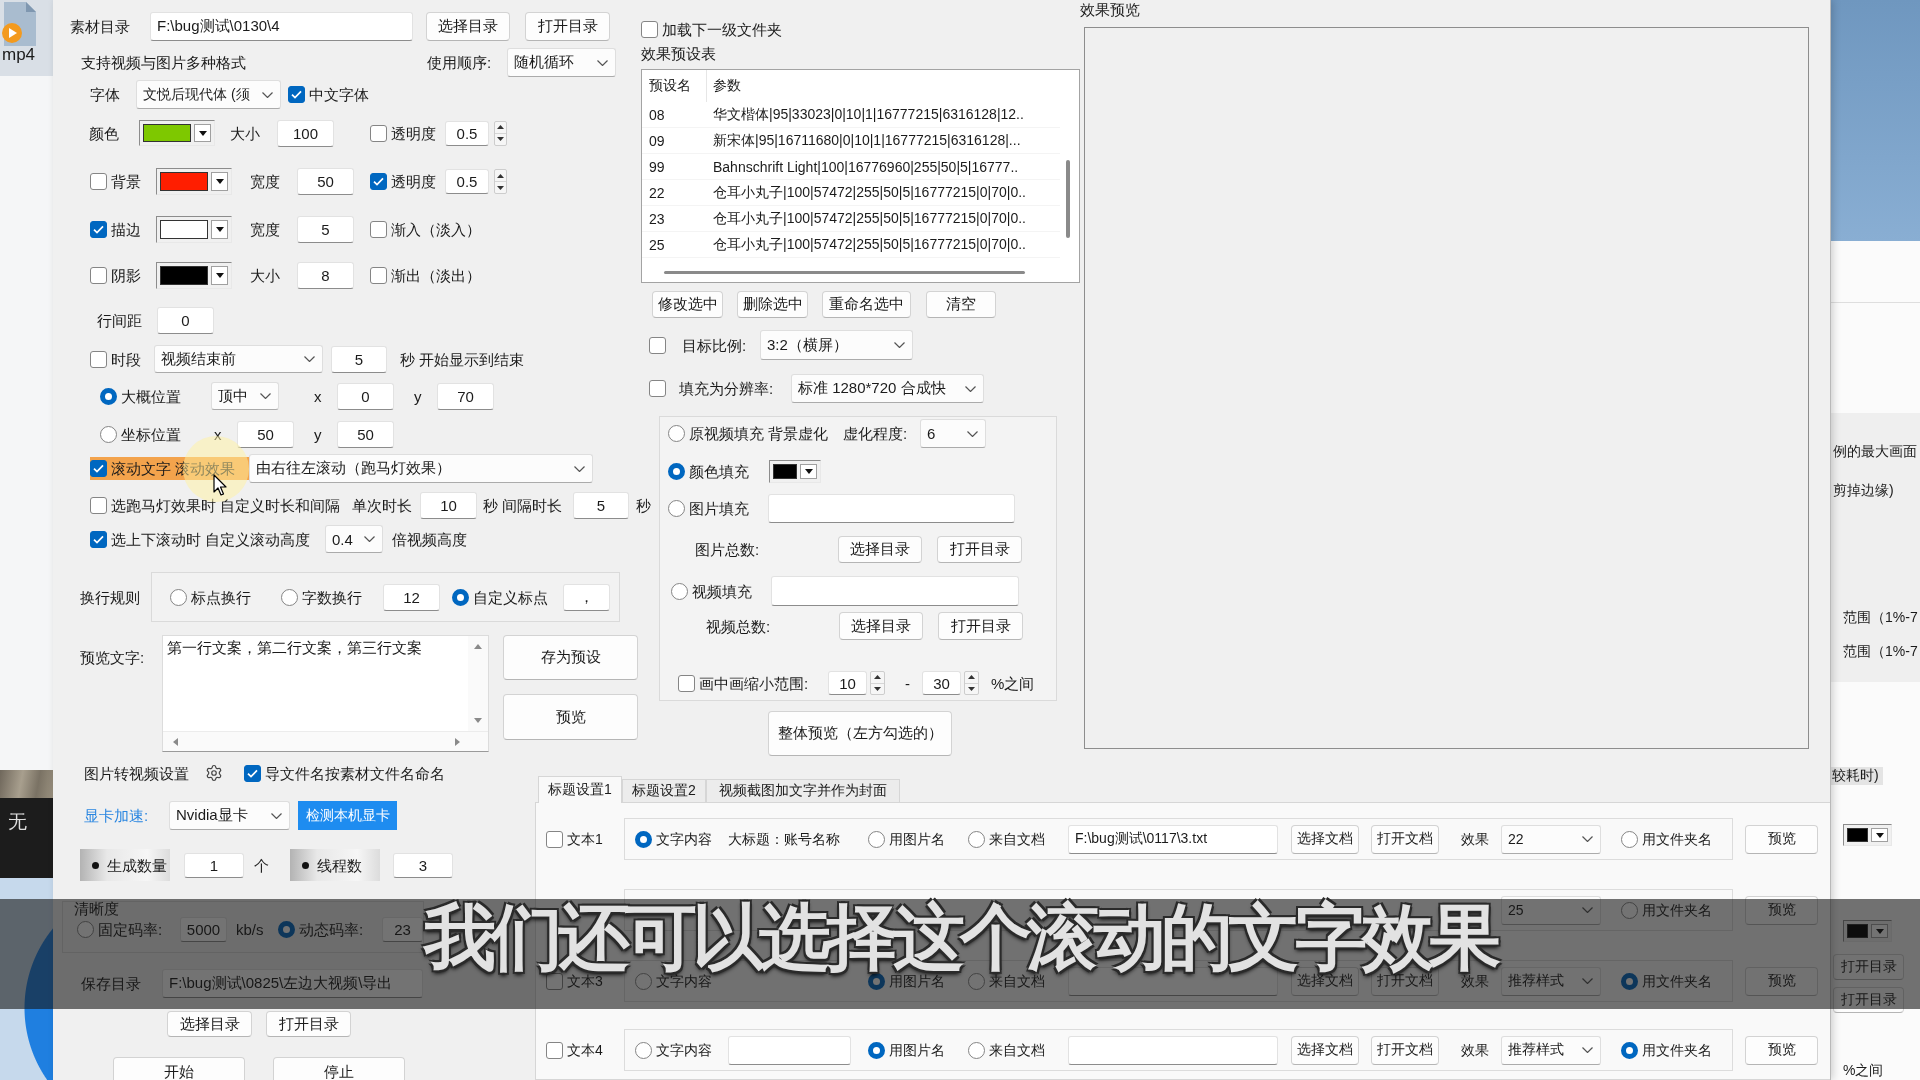 Image resolution: width=1920 pixels, height=1080 pixels. Describe the element at coordinates (354, 539) in the screenshot. I see `height-dropdown: 0.4` at that location.